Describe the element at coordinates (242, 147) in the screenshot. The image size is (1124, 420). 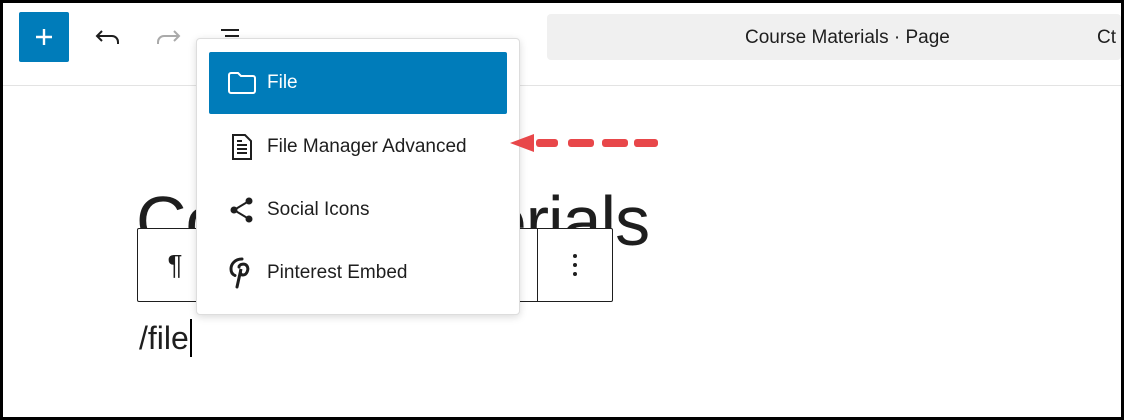
I see `document-icon` at that location.